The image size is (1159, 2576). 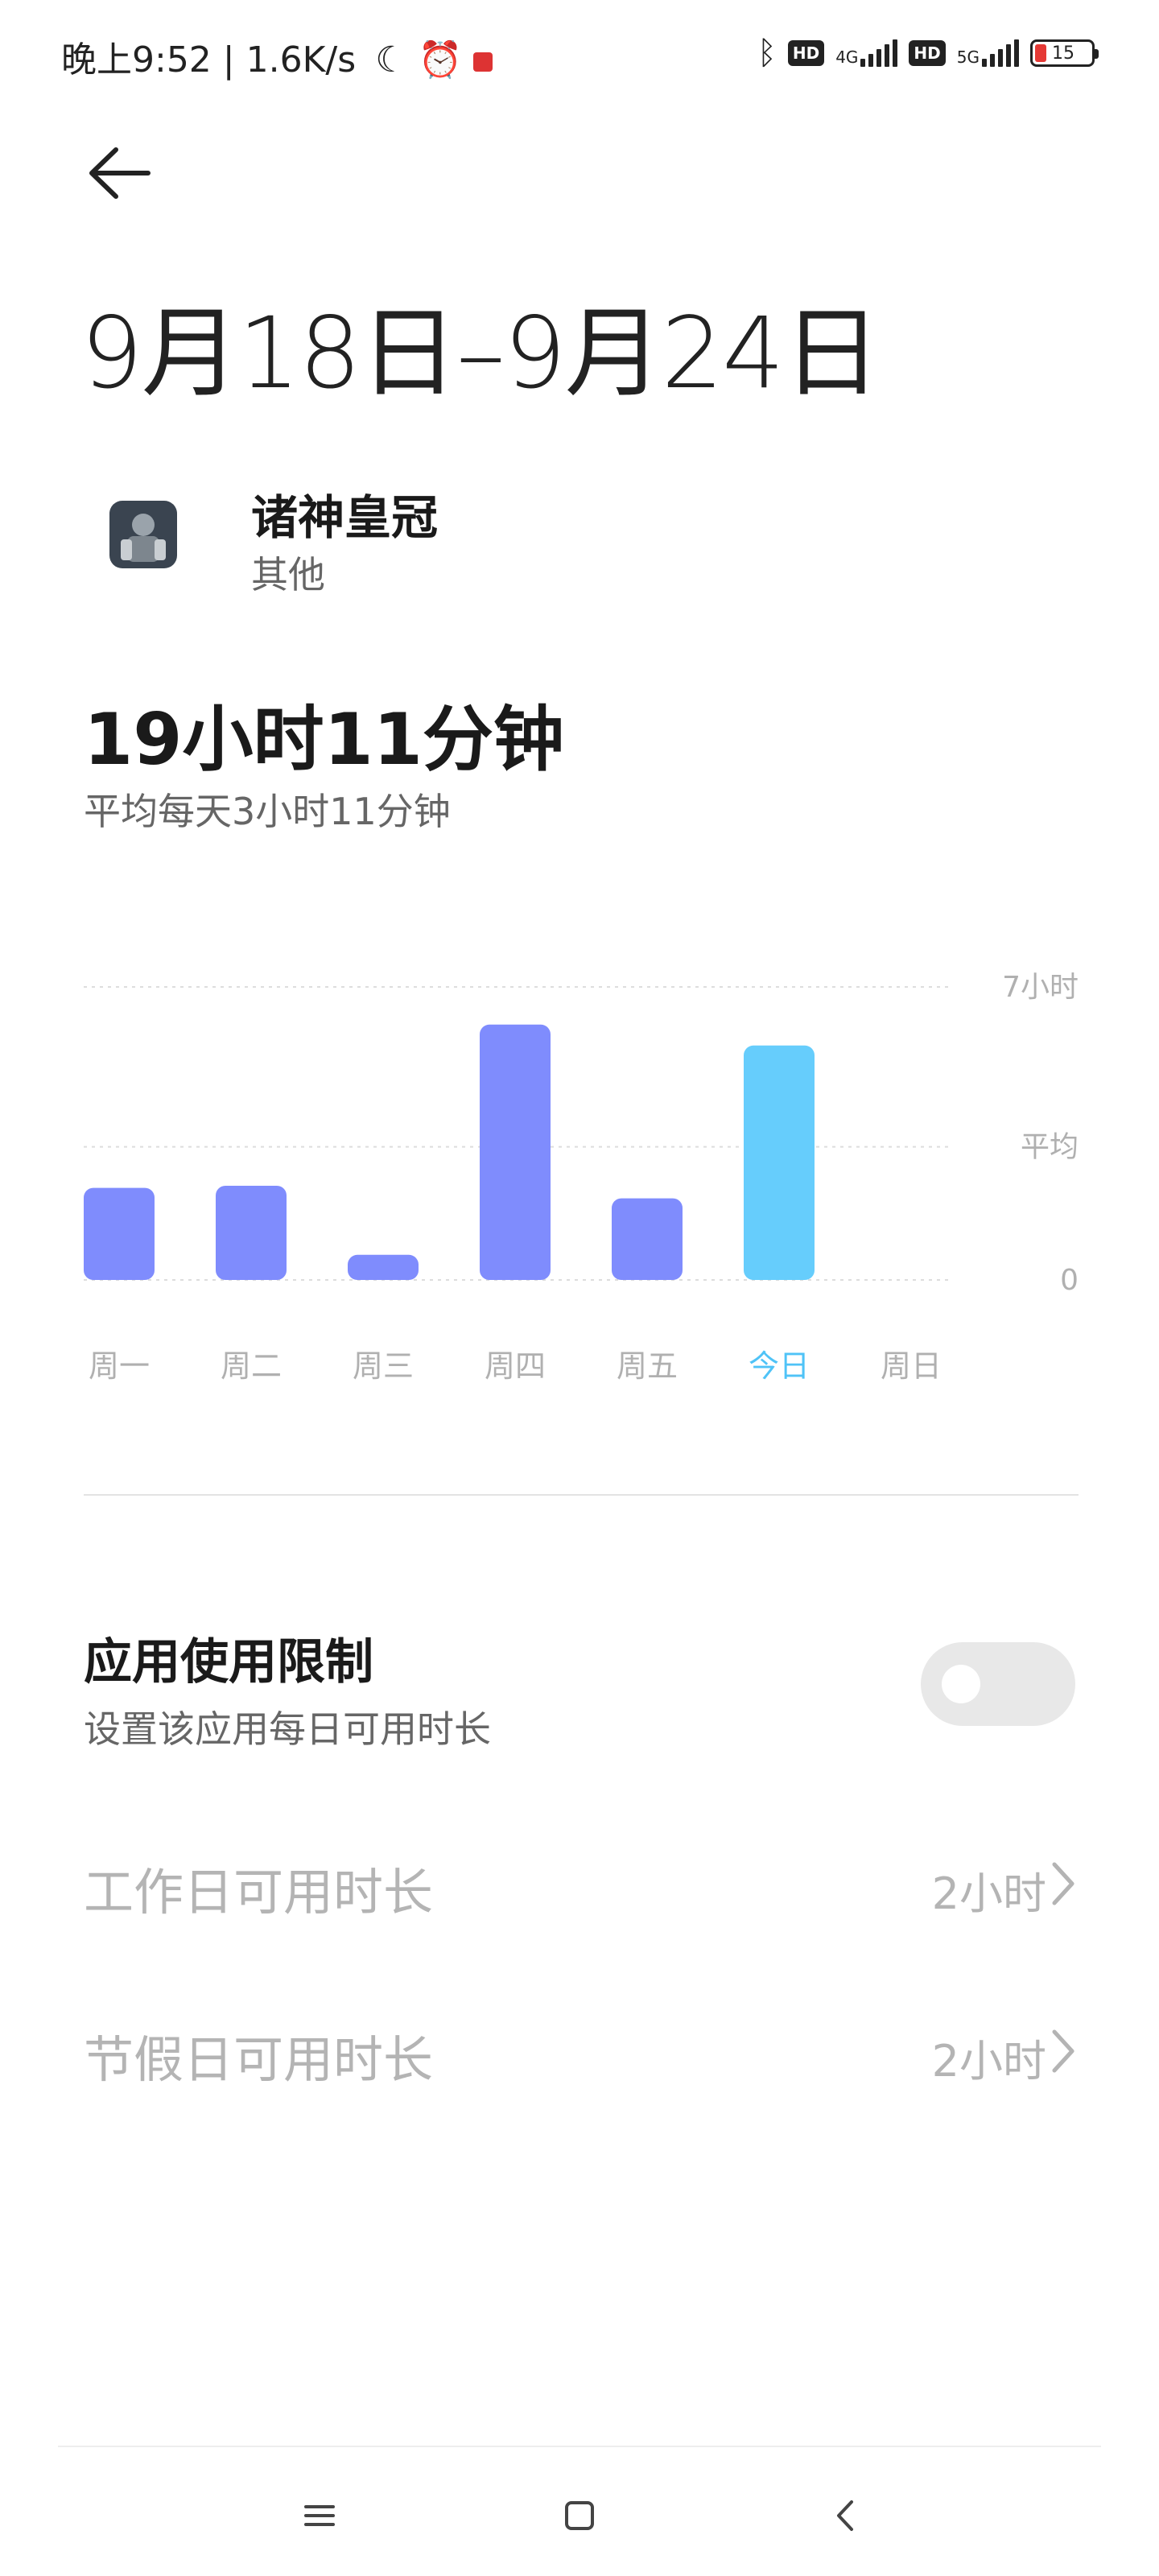 I want to click on x-label-6: 今日, so click(x=779, y=1366).